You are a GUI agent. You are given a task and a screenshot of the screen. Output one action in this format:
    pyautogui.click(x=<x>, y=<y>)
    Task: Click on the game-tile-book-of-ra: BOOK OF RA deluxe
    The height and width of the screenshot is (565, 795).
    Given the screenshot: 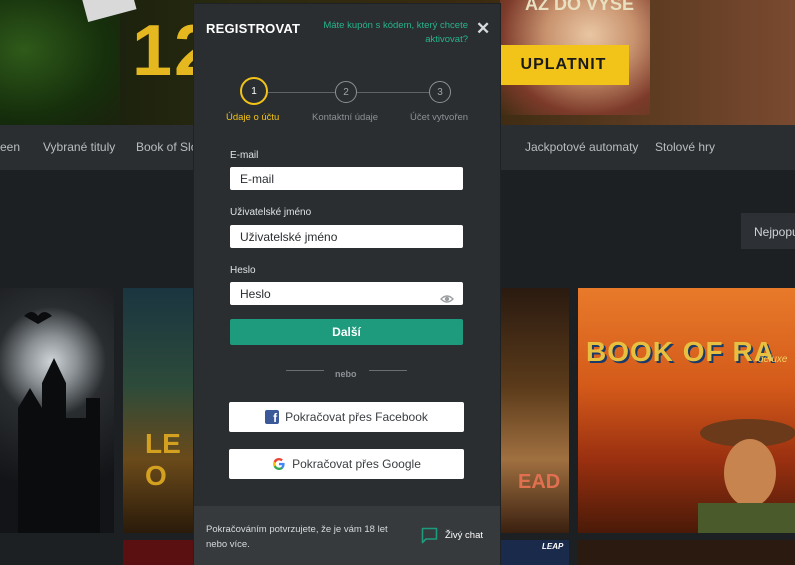 What is the action you would take?
    pyautogui.click(x=686, y=410)
    